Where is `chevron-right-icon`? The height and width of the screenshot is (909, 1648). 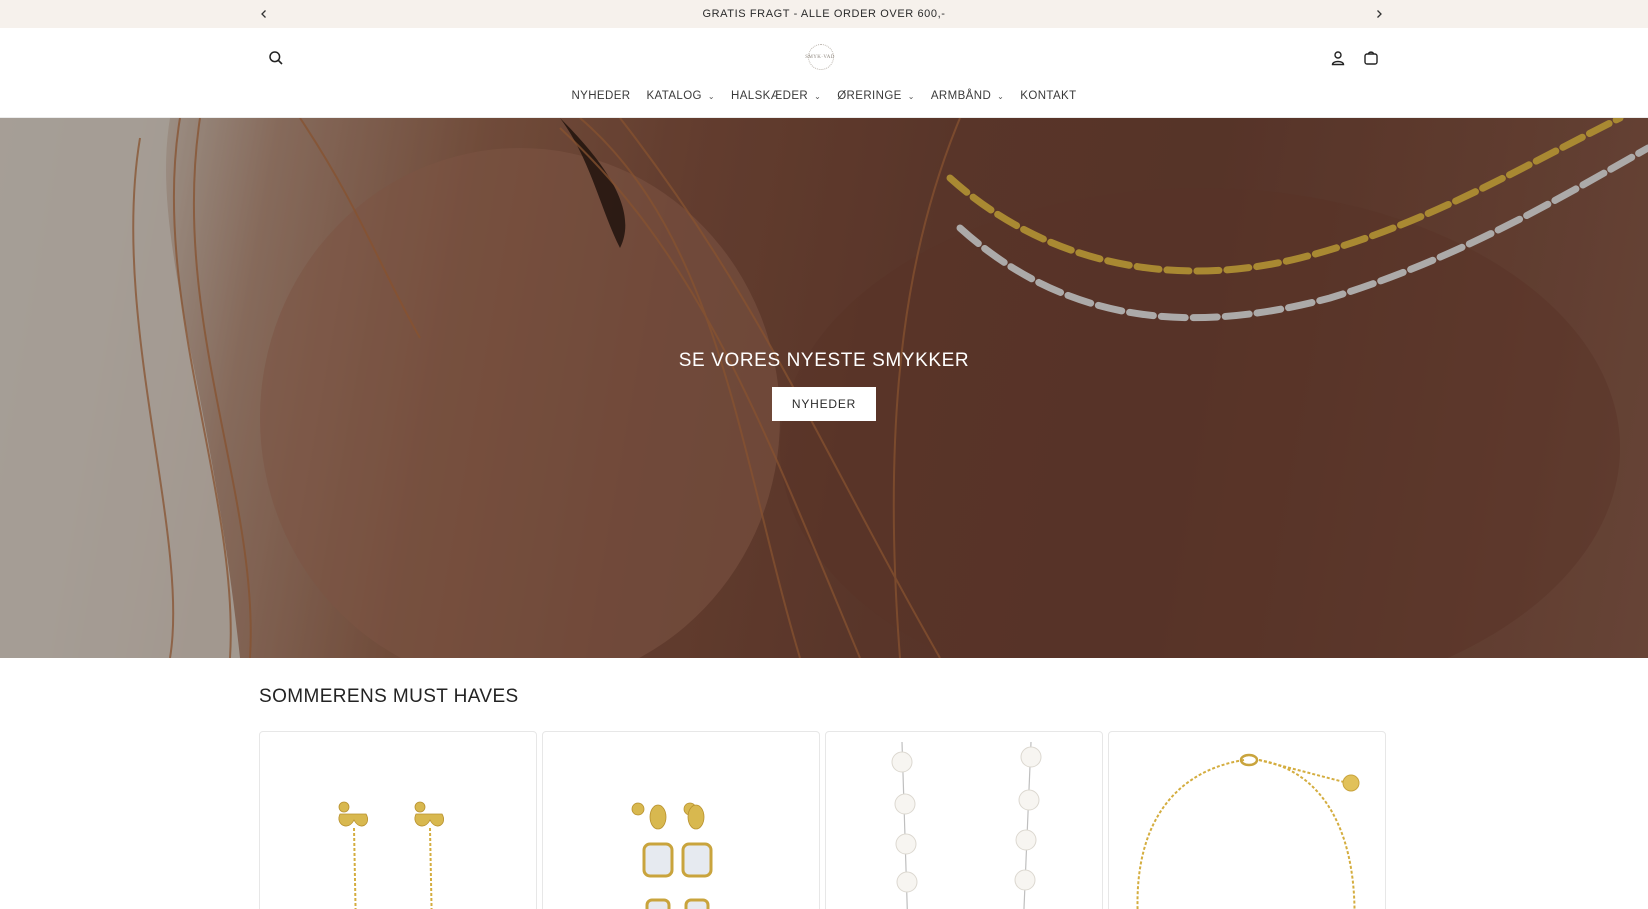 chevron-right-icon is located at coordinates (1379, 14).